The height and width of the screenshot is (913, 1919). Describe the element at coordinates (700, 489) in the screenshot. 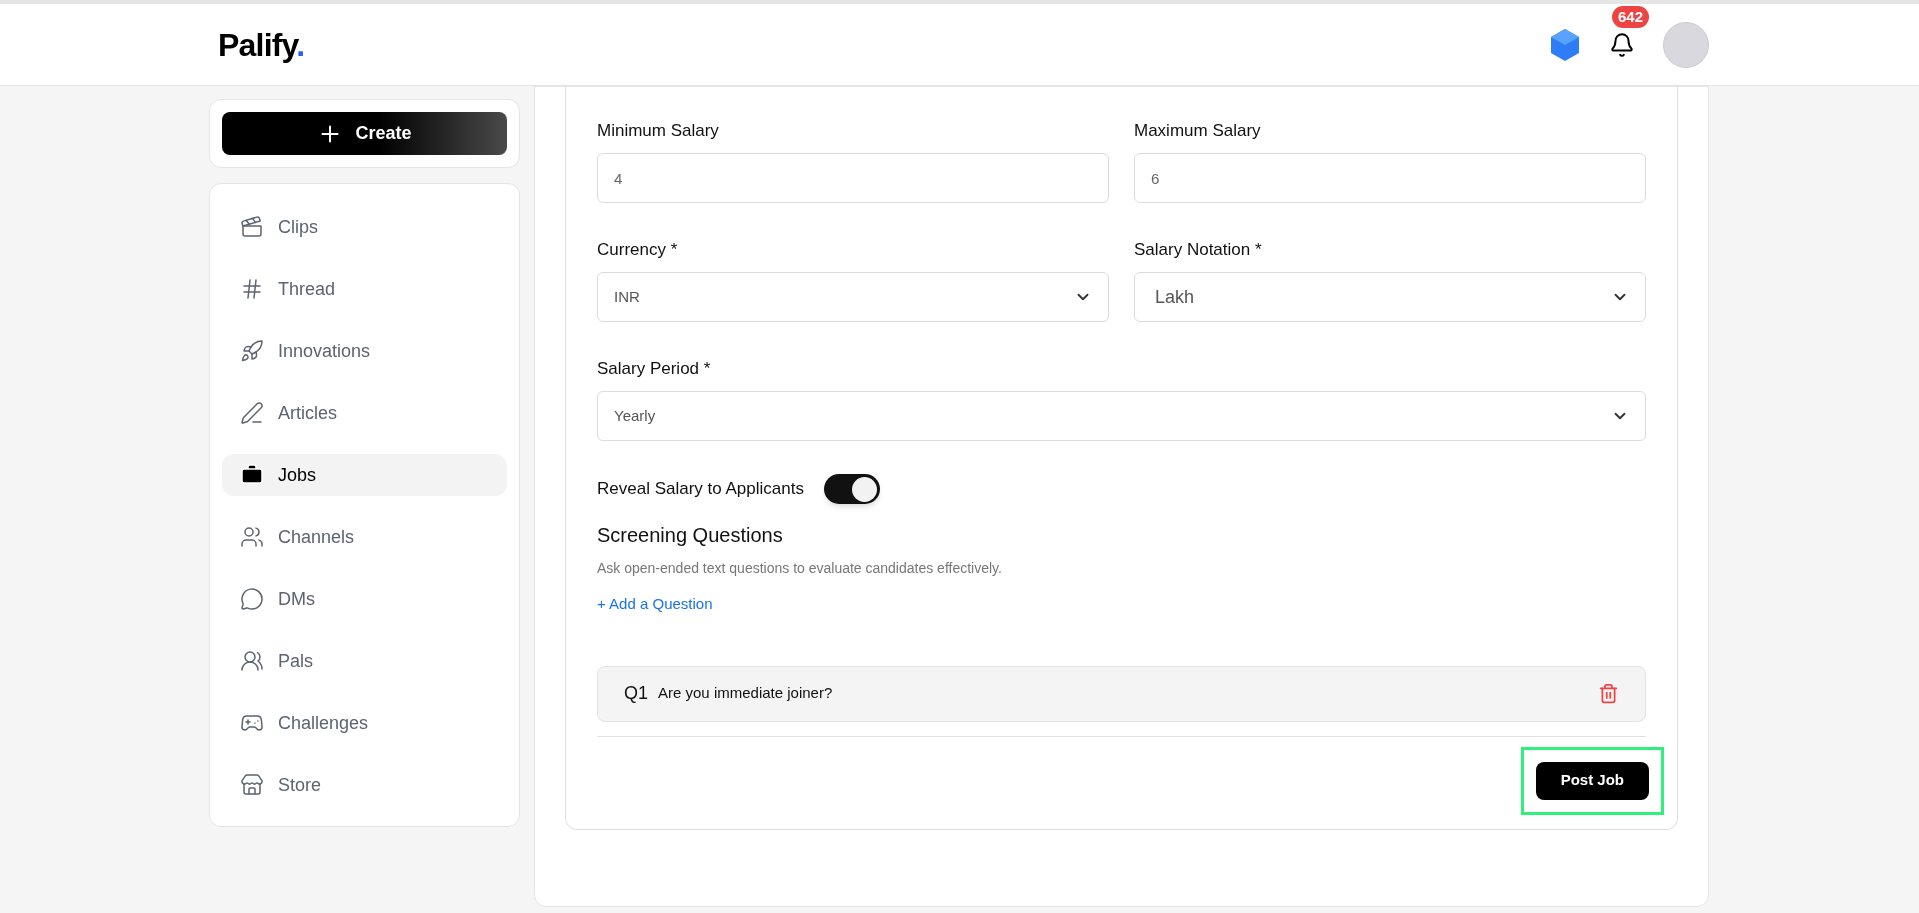

I see `toggle-label: Reveal Salary to Applicants` at that location.